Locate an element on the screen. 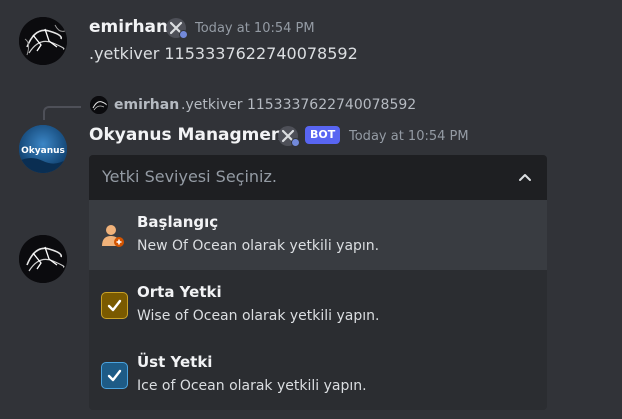 The width and height of the screenshot is (622, 419). option-description: Wise of Ocean olarak yetkili yapın. is located at coordinates (258, 316).